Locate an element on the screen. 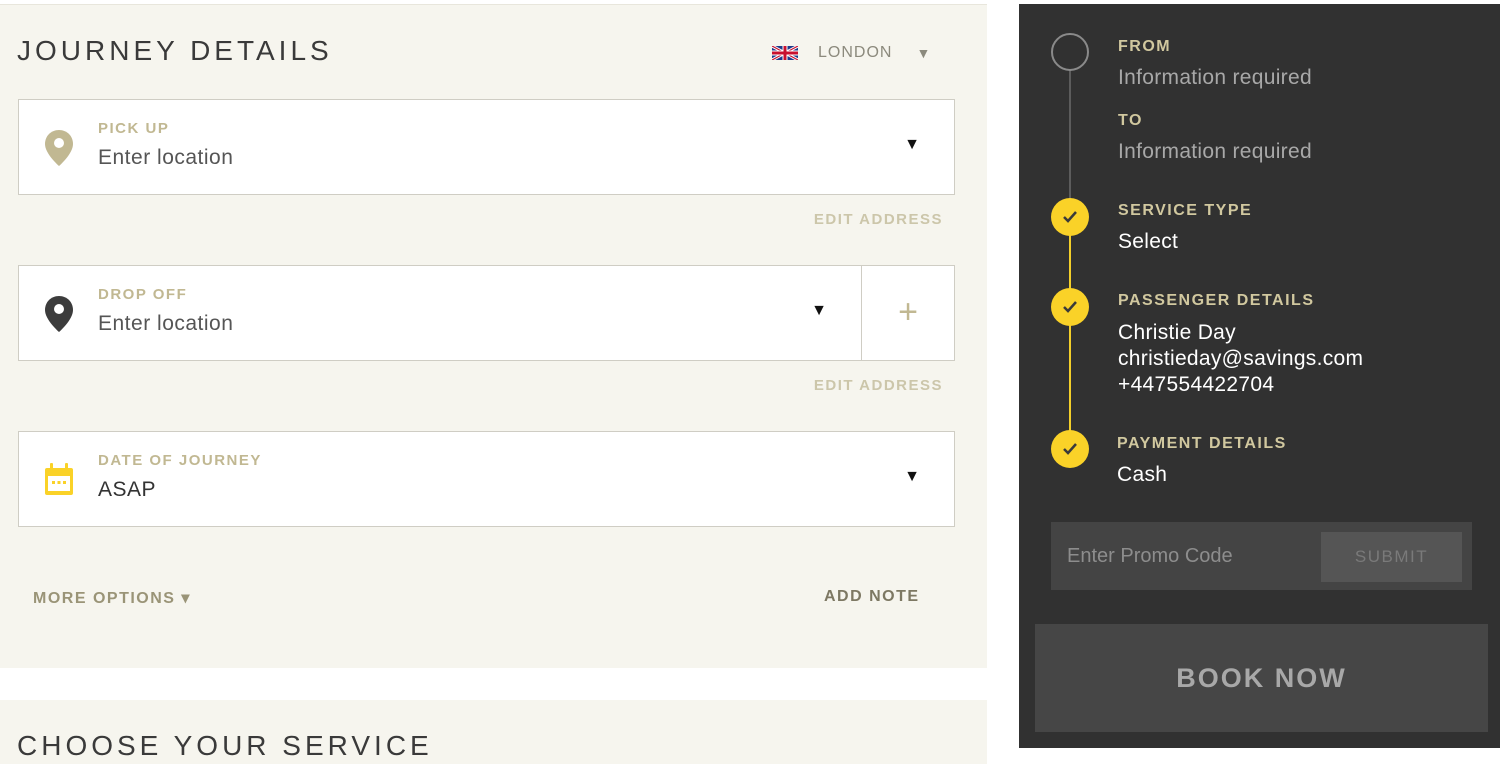 The height and width of the screenshot is (764, 1500). dropoff-field: DROP OFF Enter location ▼ + is located at coordinates (486, 313).